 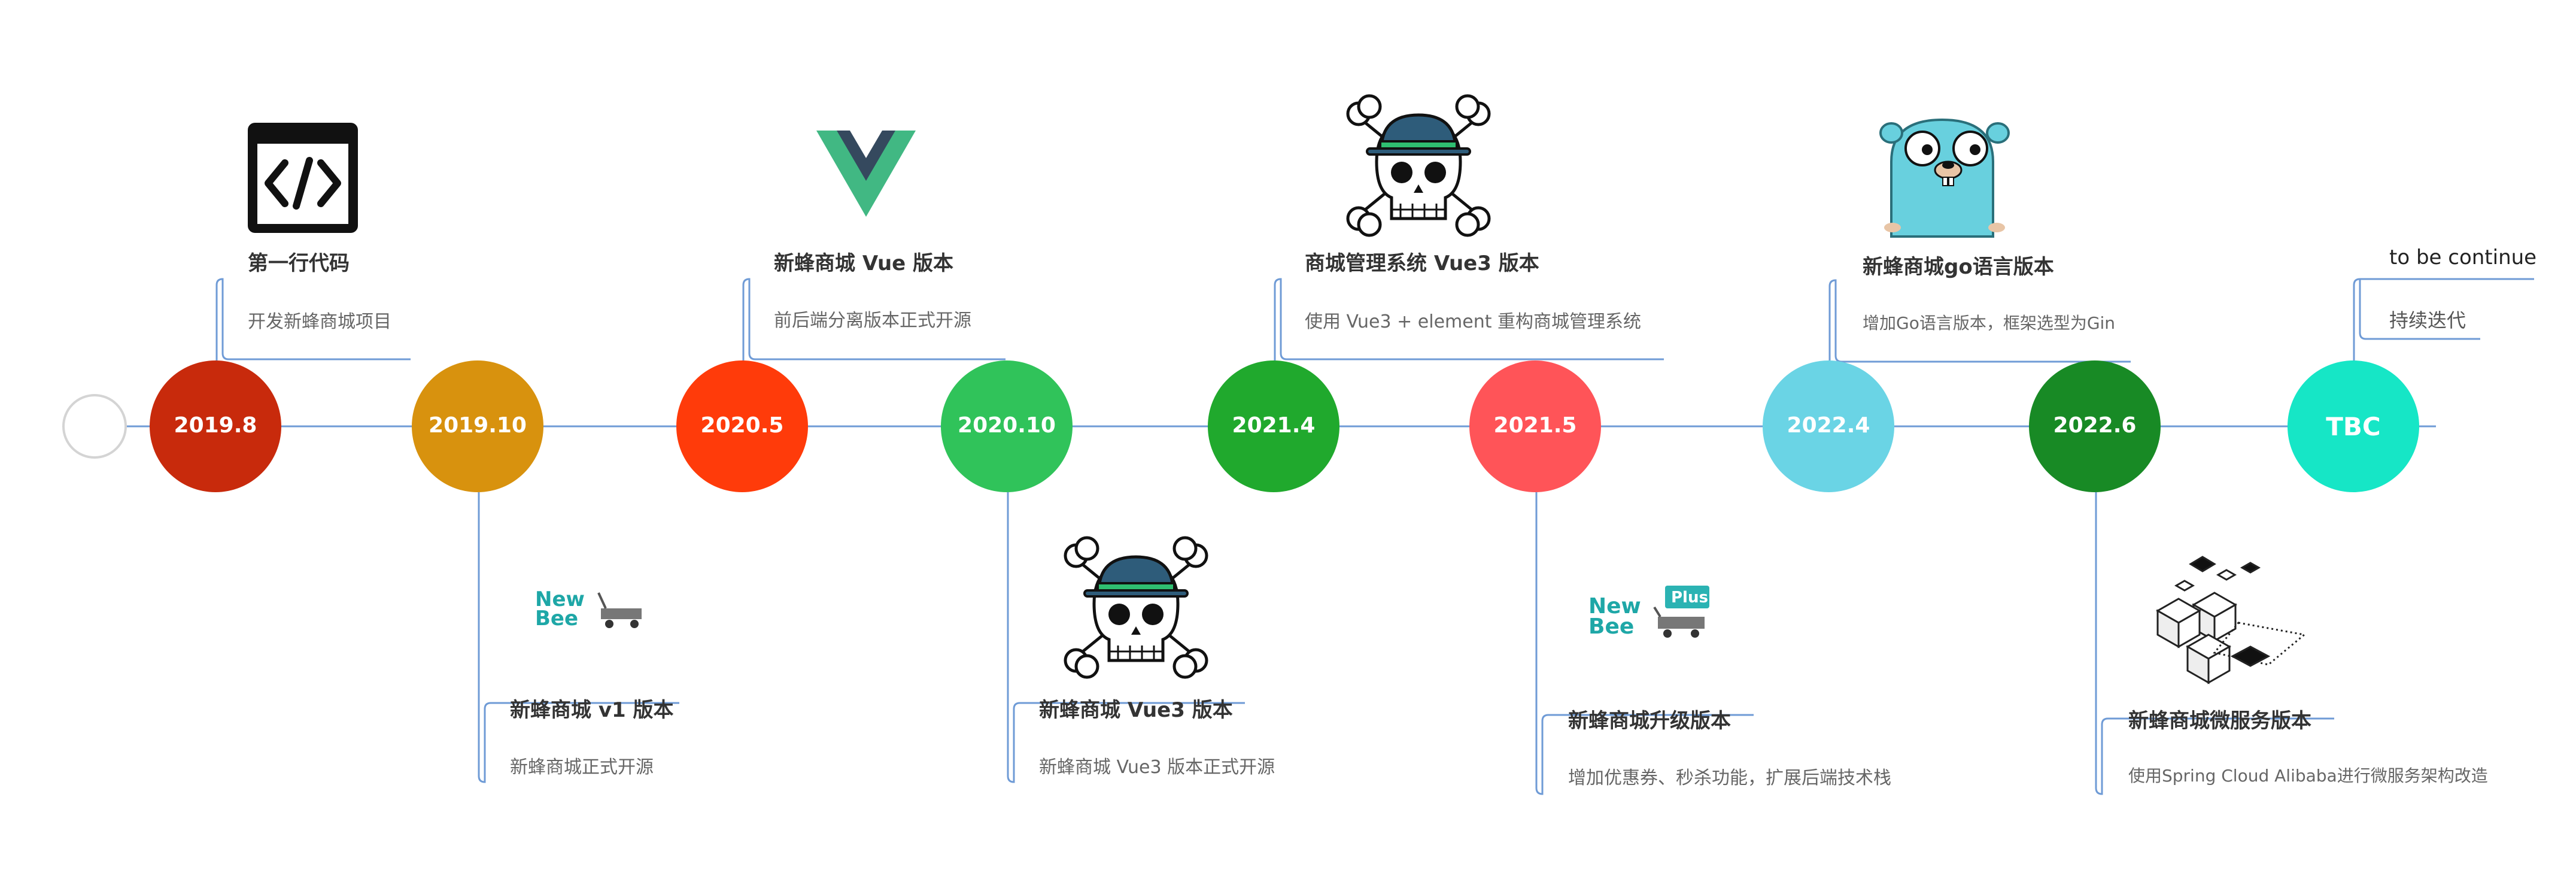 What do you see at coordinates (1157, 767) in the screenshot?
I see `event-desc-e4: 新蜂商城 Vue3 版本正式开源` at bounding box center [1157, 767].